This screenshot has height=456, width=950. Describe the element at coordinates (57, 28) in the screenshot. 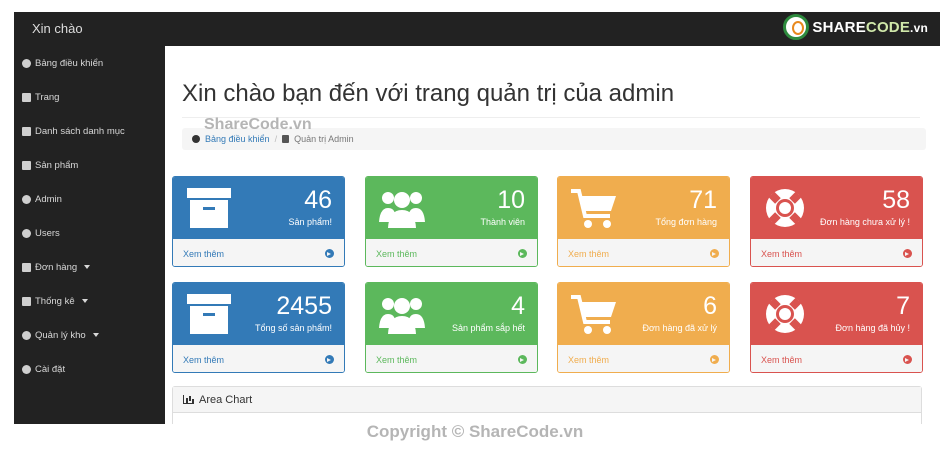

I see `navbar-brand: Xin chào` at that location.